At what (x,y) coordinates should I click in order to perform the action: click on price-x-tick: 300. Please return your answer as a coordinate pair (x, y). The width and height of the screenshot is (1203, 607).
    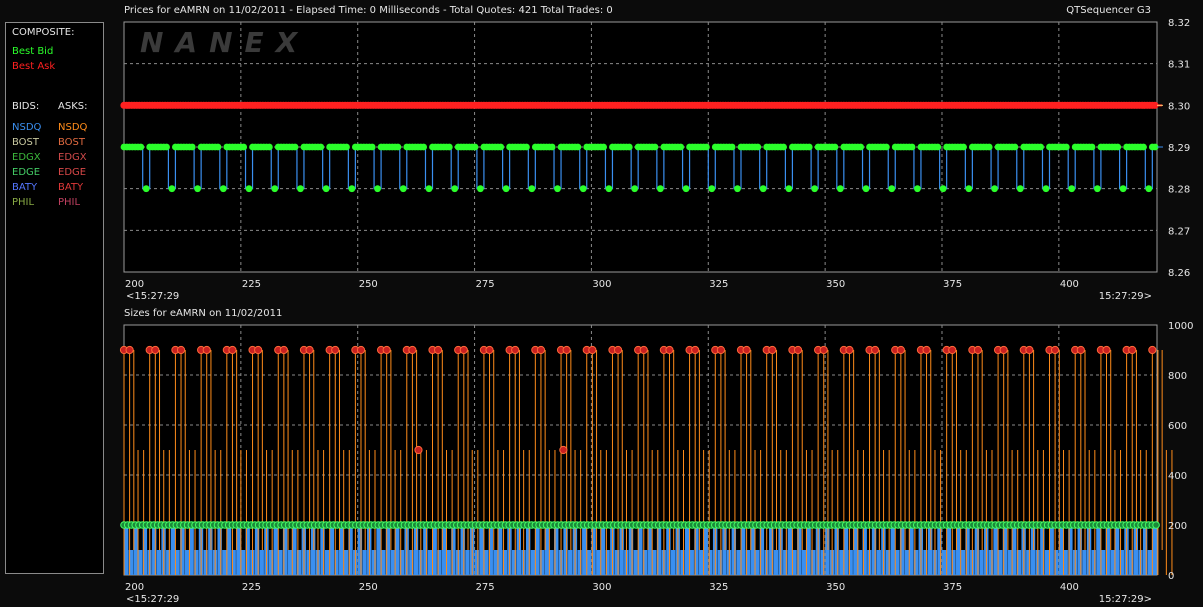
    Looking at the image, I should click on (601, 284).